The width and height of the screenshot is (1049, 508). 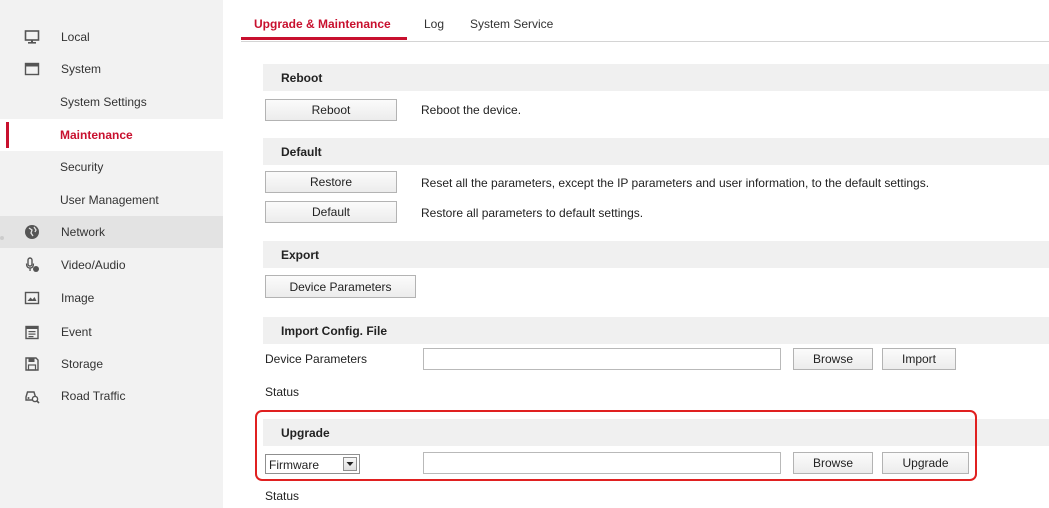 I want to click on monitor-icon, so click(x=32, y=37).